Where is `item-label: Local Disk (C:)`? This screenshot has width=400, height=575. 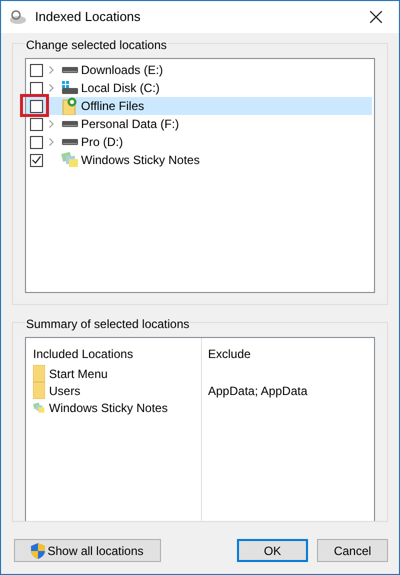
item-label: Local Disk (C:) is located at coordinates (120, 88).